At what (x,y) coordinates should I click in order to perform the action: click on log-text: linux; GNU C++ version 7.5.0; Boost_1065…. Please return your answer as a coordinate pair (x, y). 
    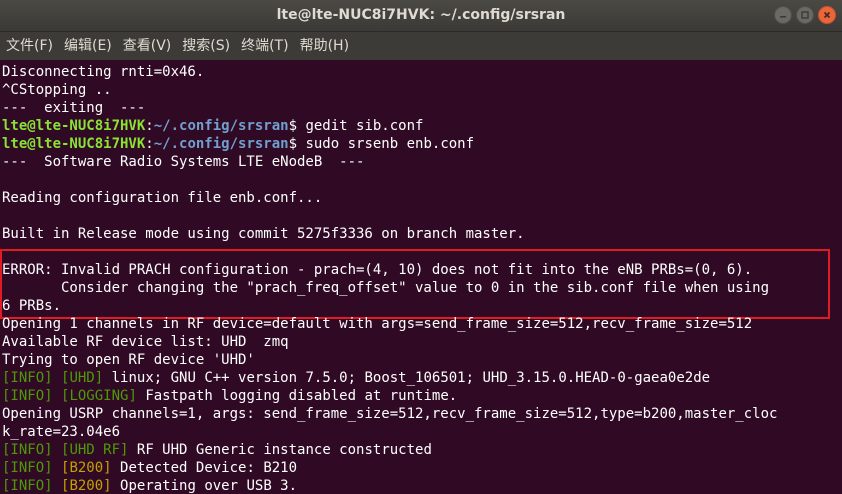
    Looking at the image, I should click on (411, 378).